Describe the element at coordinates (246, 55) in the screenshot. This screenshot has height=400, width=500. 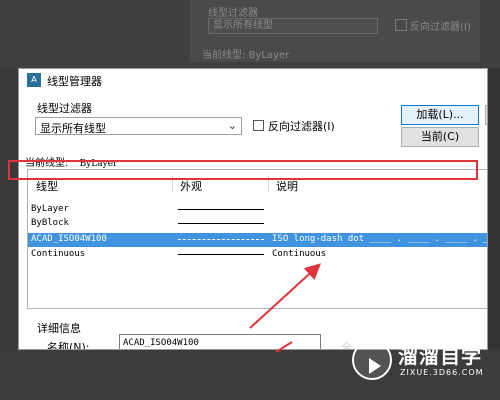
I see `bg-current-linetype: 当前线型: ByLayer` at that location.